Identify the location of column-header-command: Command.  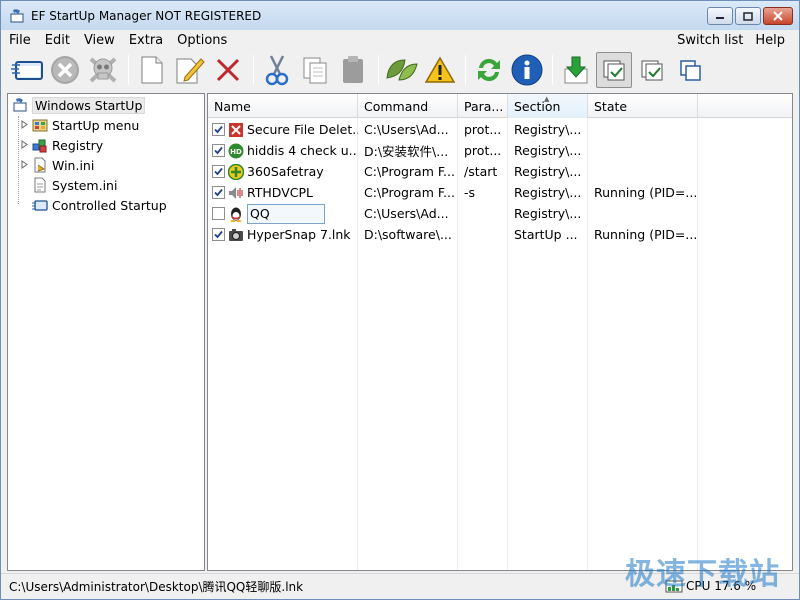
(408, 106).